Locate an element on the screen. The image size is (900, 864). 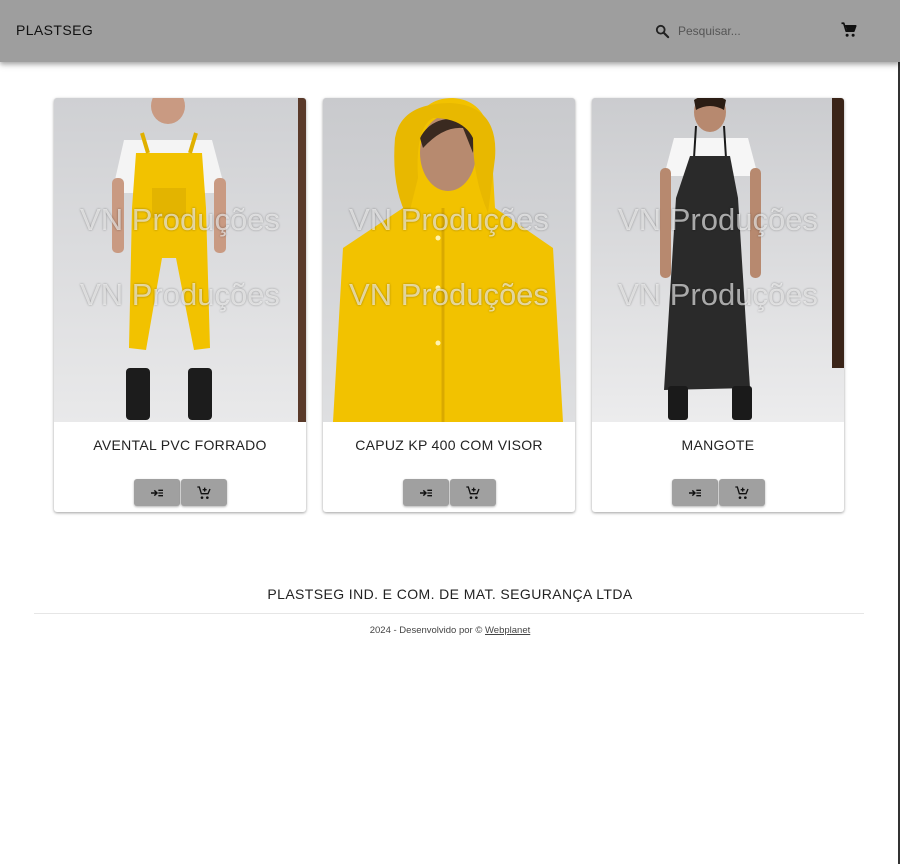
app-bar: PLASTSEG is located at coordinates (450, 31).